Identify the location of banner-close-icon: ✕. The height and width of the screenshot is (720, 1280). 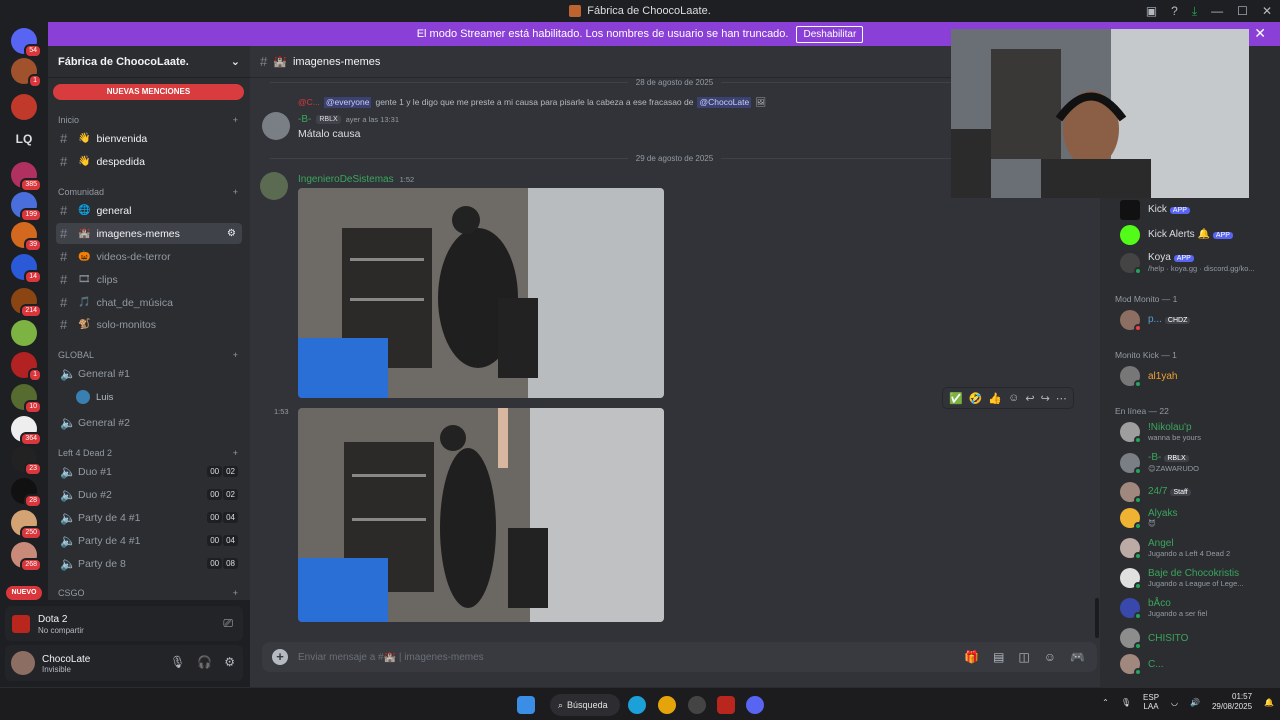
(1260, 33).